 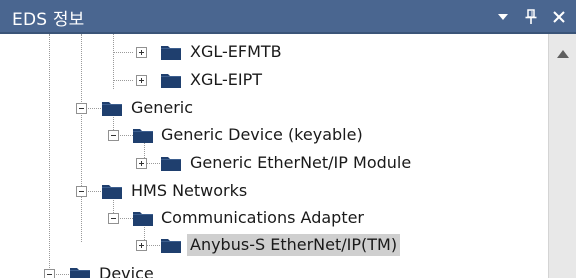 What do you see at coordinates (301, 162) in the screenshot?
I see `tree-item-label: Generic EtherNet/IP Module` at bounding box center [301, 162].